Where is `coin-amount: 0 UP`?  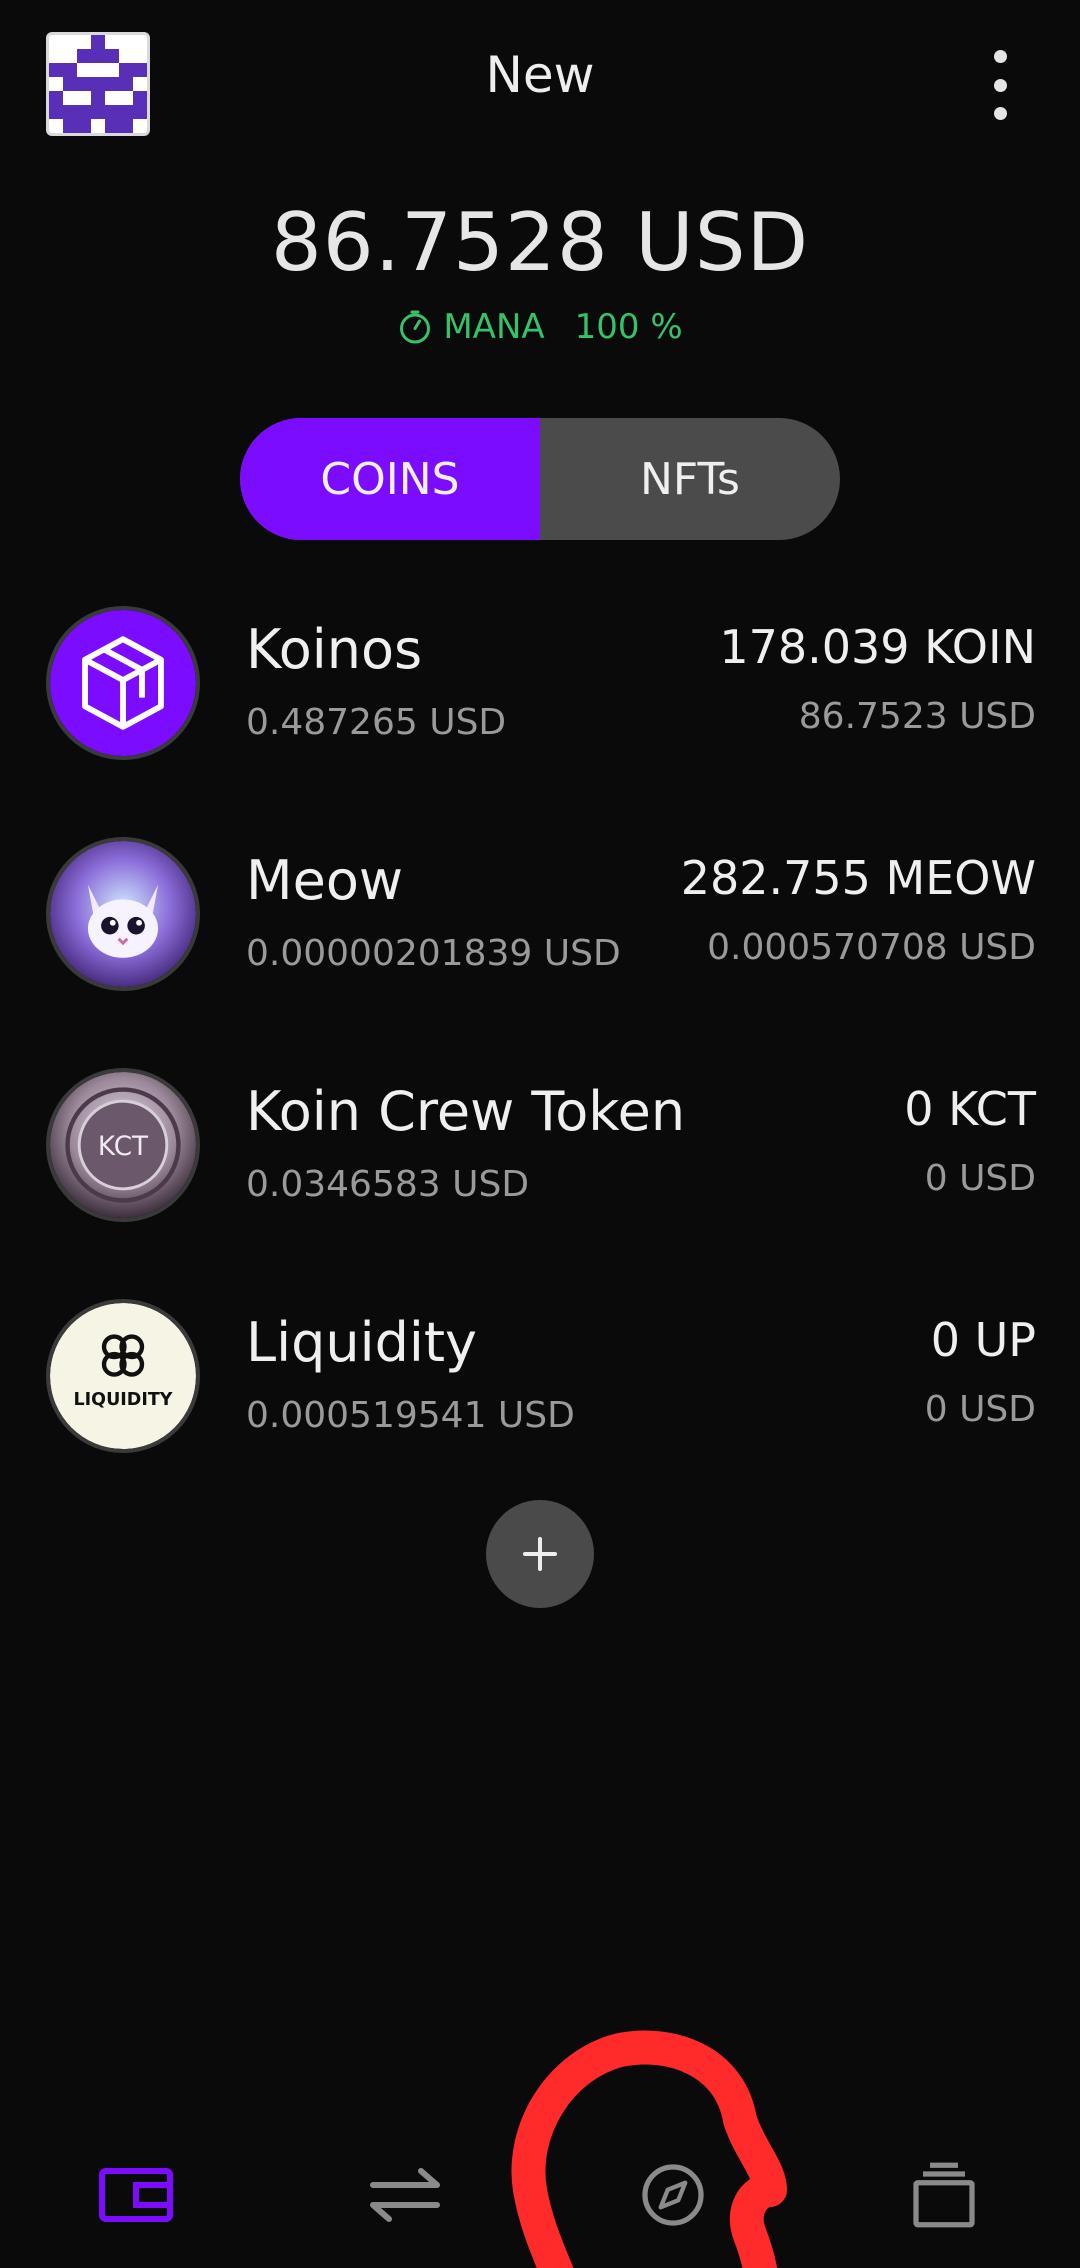
coin-amount: 0 UP is located at coordinates (983, 1340).